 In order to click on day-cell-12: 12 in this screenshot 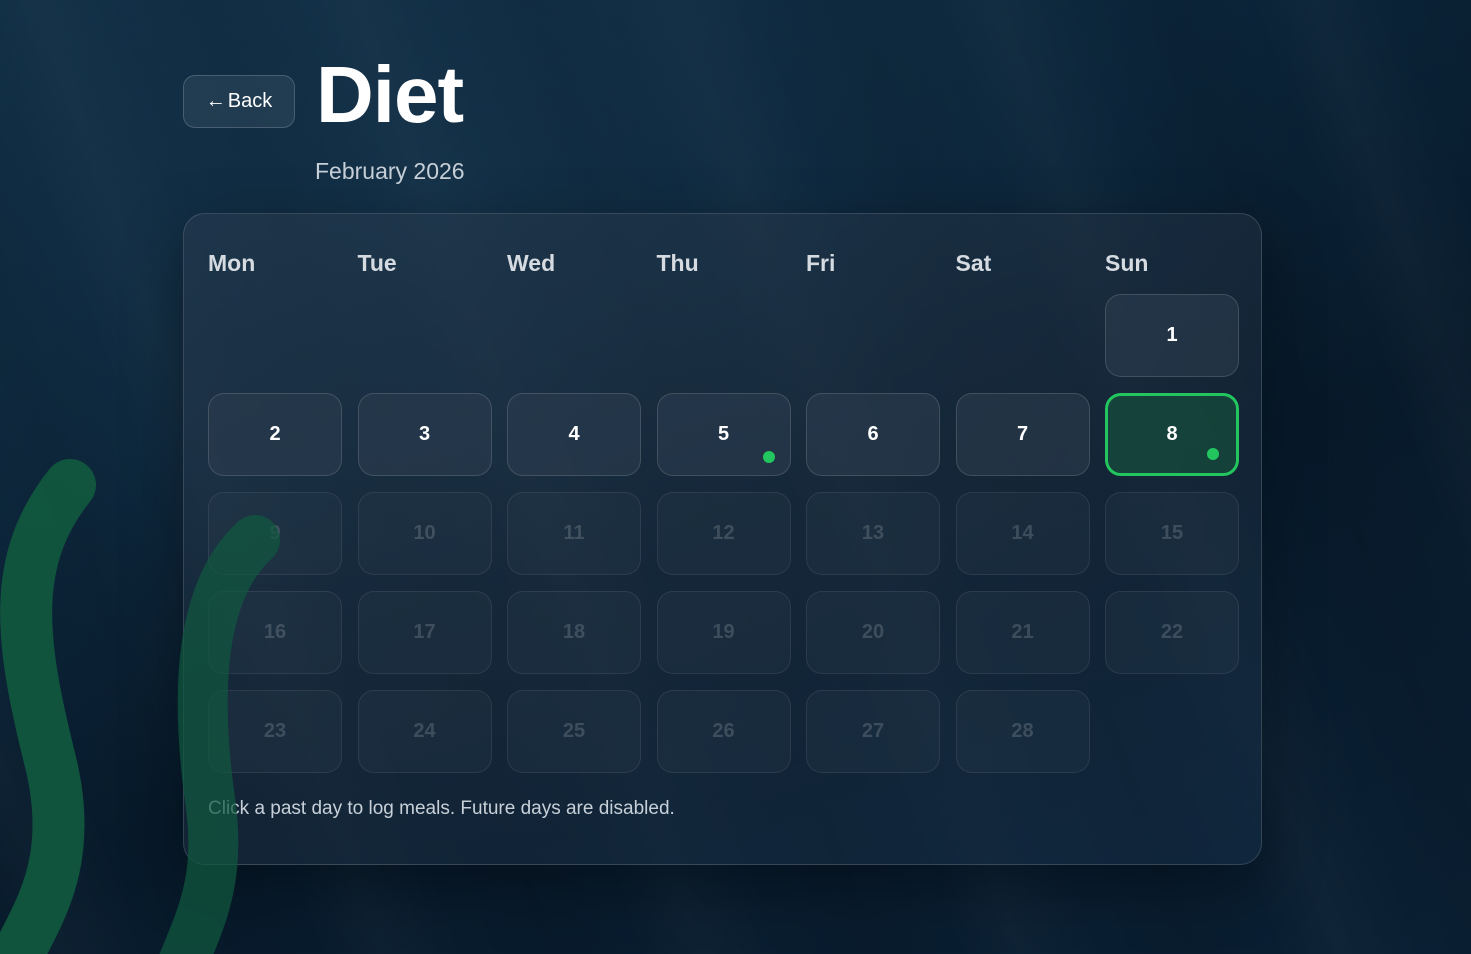, I will do `click(723, 533)`.